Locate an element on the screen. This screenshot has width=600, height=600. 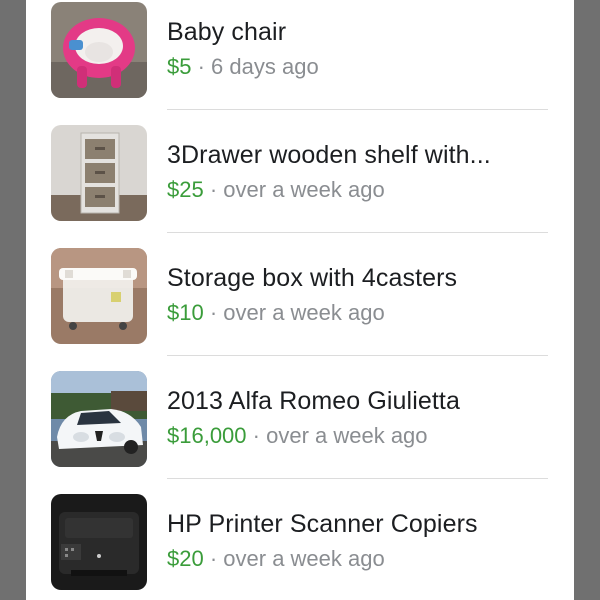
listing-title: Storage box with 4casters is located at coordinates (312, 278).